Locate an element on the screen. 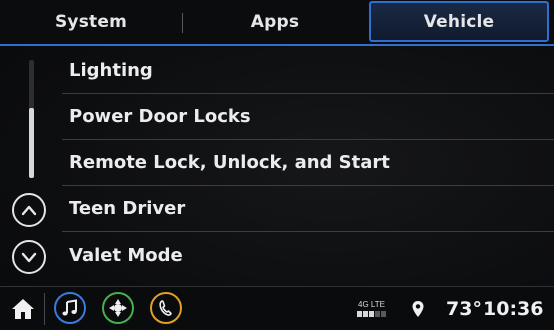 This screenshot has width=554, height=330. location-status is located at coordinates (418, 308).